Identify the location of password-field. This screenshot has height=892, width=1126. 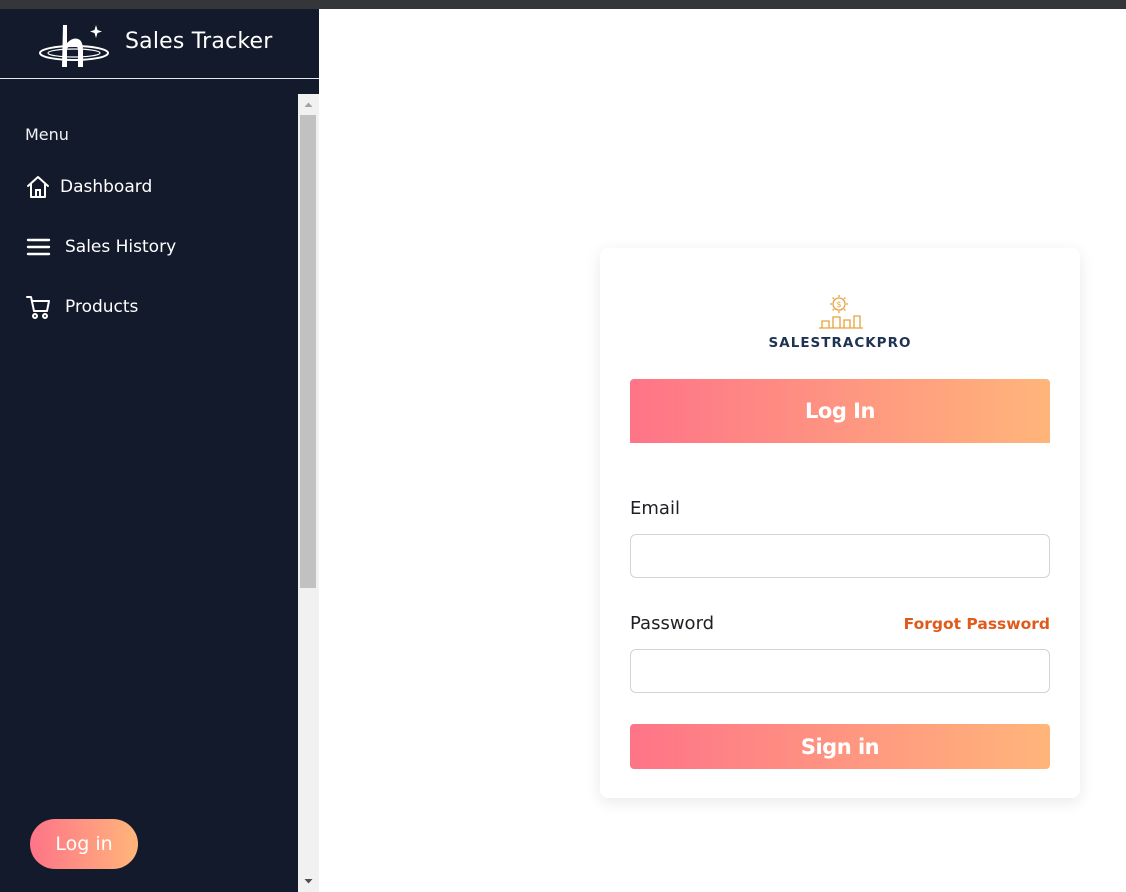
(840, 671).